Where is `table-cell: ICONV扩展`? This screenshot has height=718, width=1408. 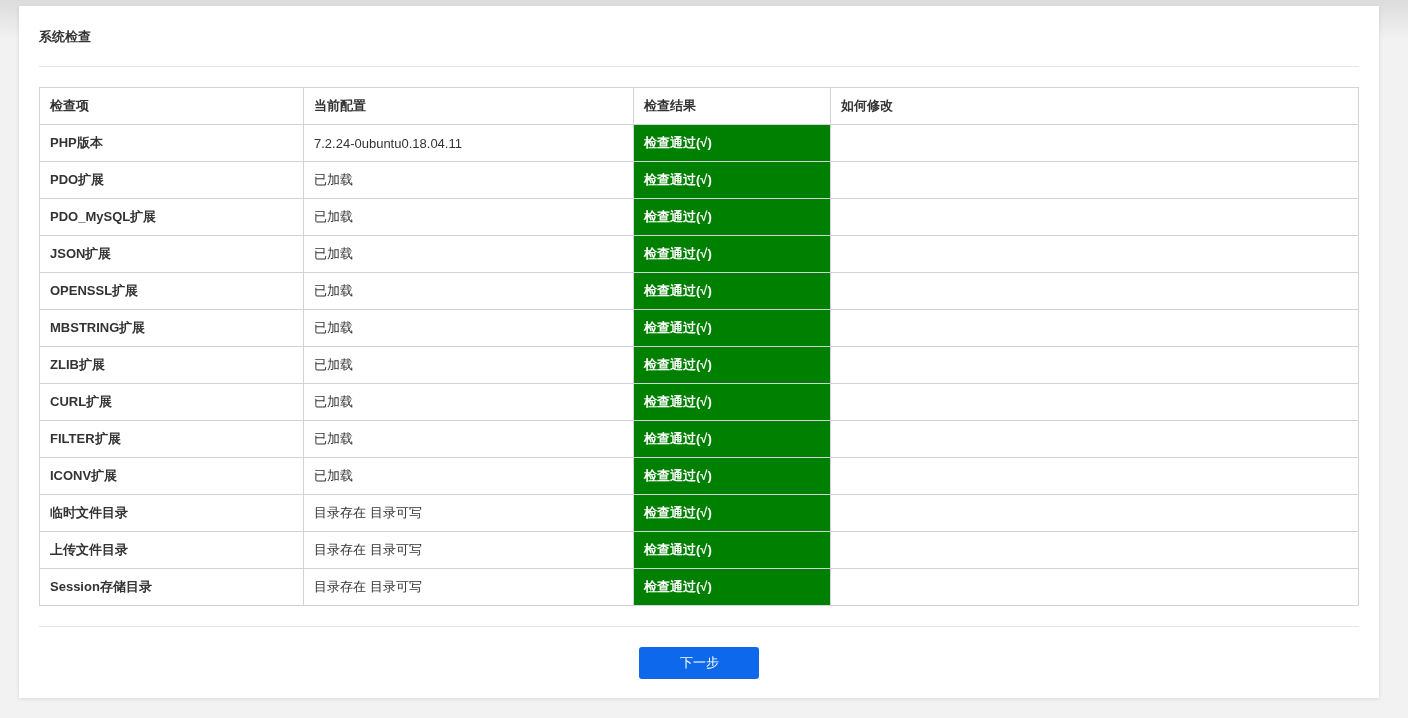
table-cell: ICONV扩展 is located at coordinates (171, 476).